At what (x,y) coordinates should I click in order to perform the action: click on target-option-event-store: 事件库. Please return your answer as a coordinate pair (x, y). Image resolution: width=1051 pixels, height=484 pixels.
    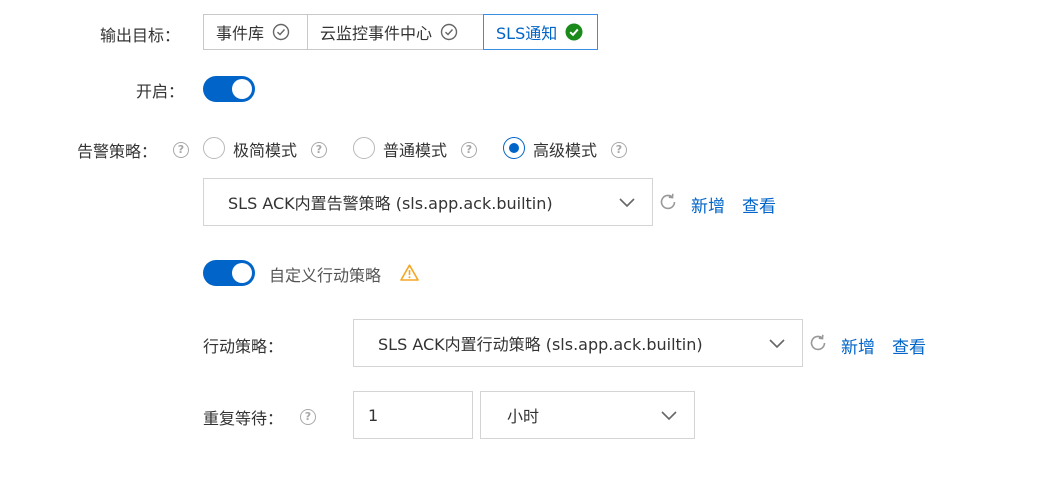
    Looking at the image, I should click on (255, 32).